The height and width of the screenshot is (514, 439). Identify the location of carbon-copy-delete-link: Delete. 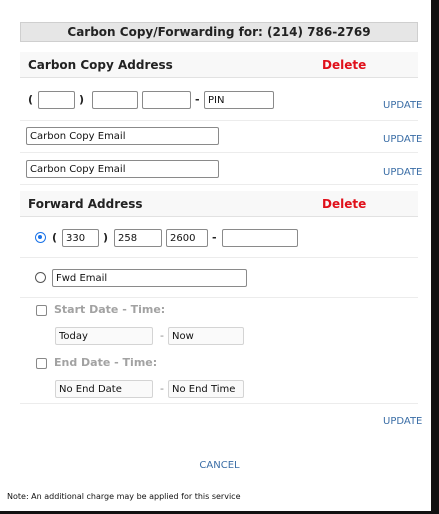
(344, 65).